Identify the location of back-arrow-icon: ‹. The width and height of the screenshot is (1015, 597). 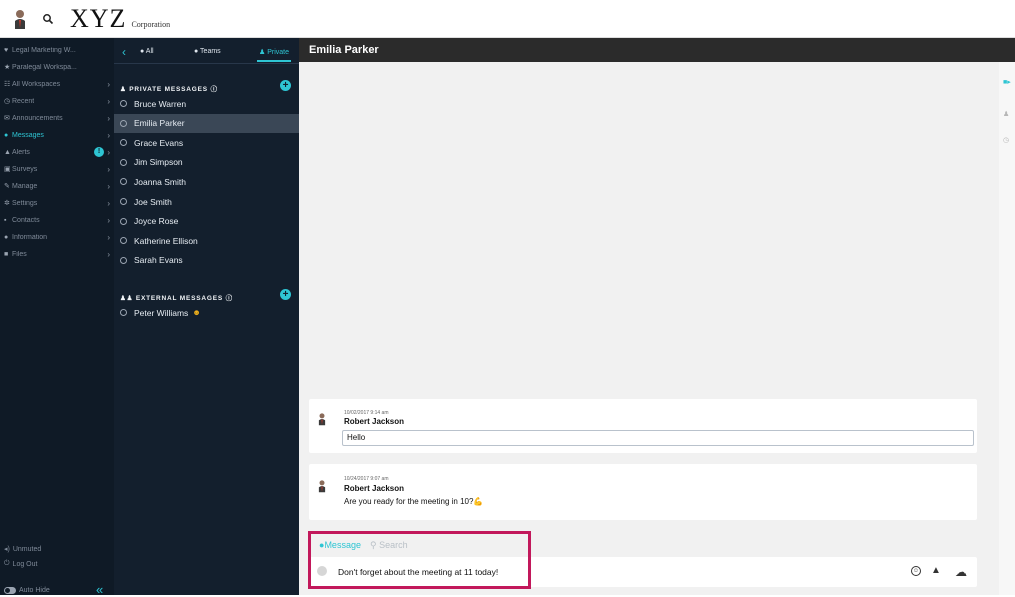
(124, 52).